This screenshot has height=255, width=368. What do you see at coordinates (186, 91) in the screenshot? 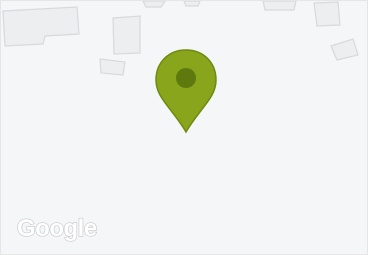
I see `map-pin-icon` at bounding box center [186, 91].